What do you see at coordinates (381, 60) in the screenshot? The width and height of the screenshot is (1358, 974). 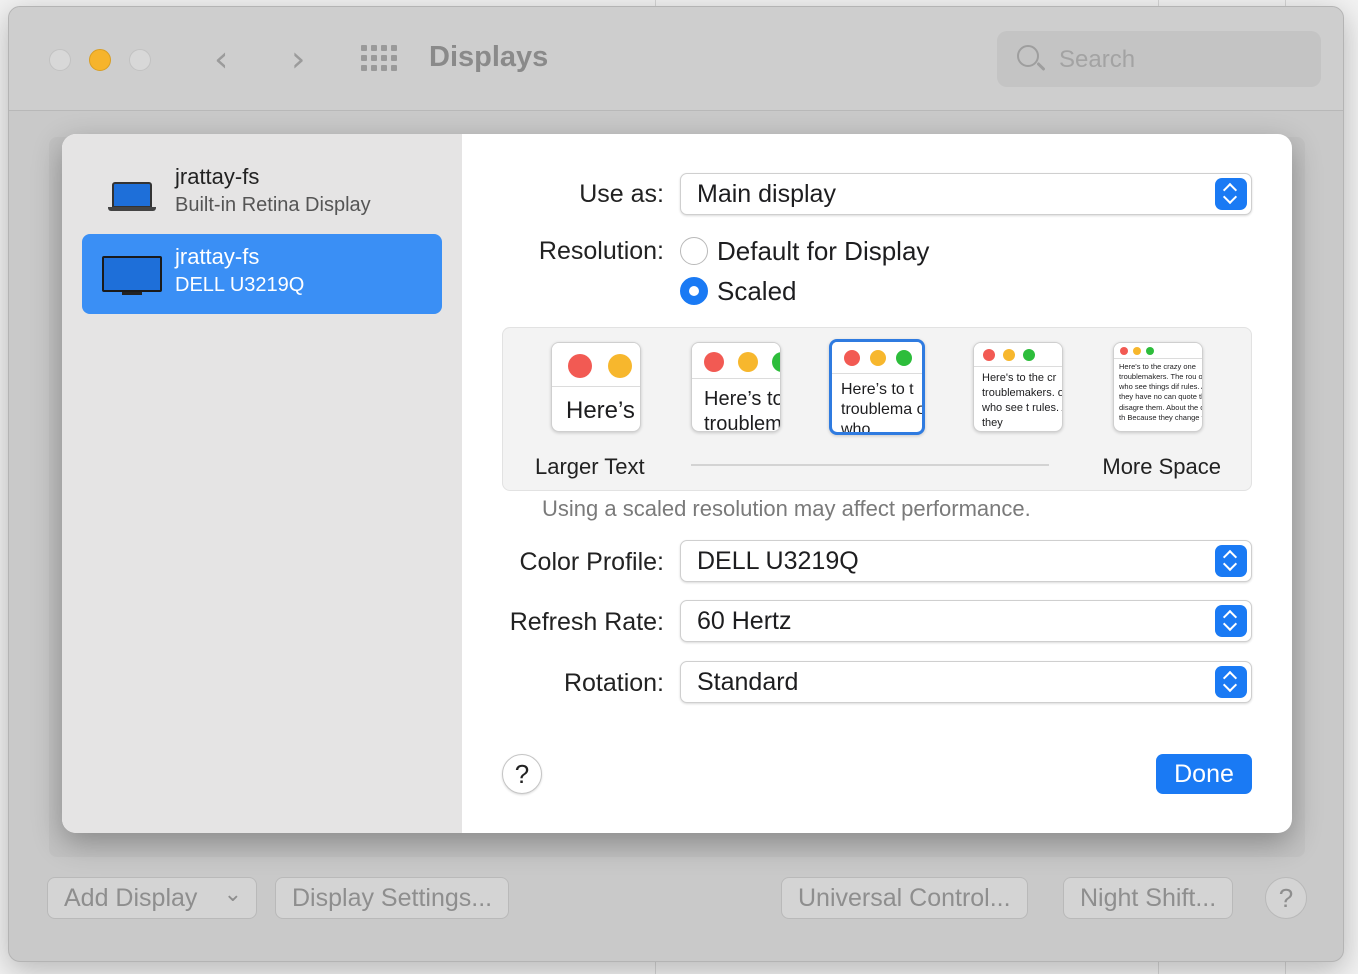 I see `show-all-grid-icon` at bounding box center [381, 60].